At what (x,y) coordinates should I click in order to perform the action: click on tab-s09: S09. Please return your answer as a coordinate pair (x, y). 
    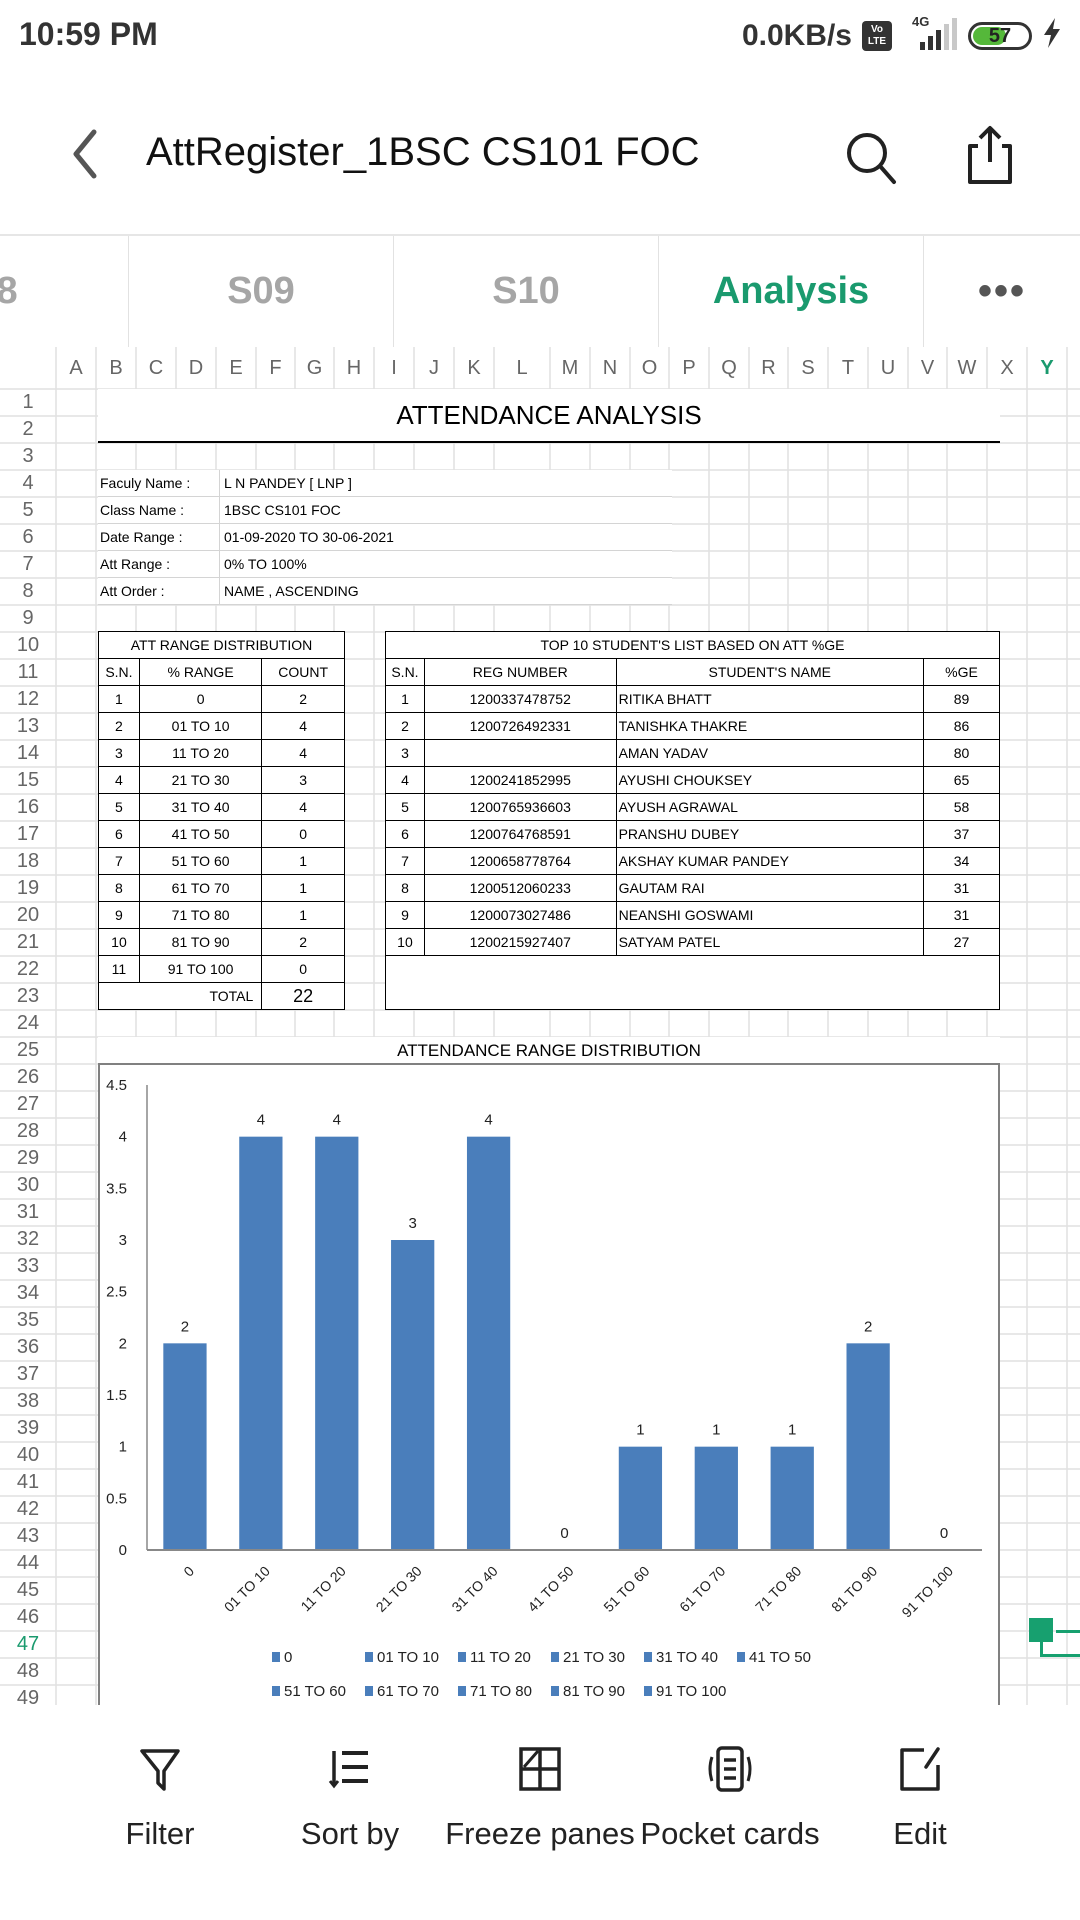
    Looking at the image, I should click on (261, 291).